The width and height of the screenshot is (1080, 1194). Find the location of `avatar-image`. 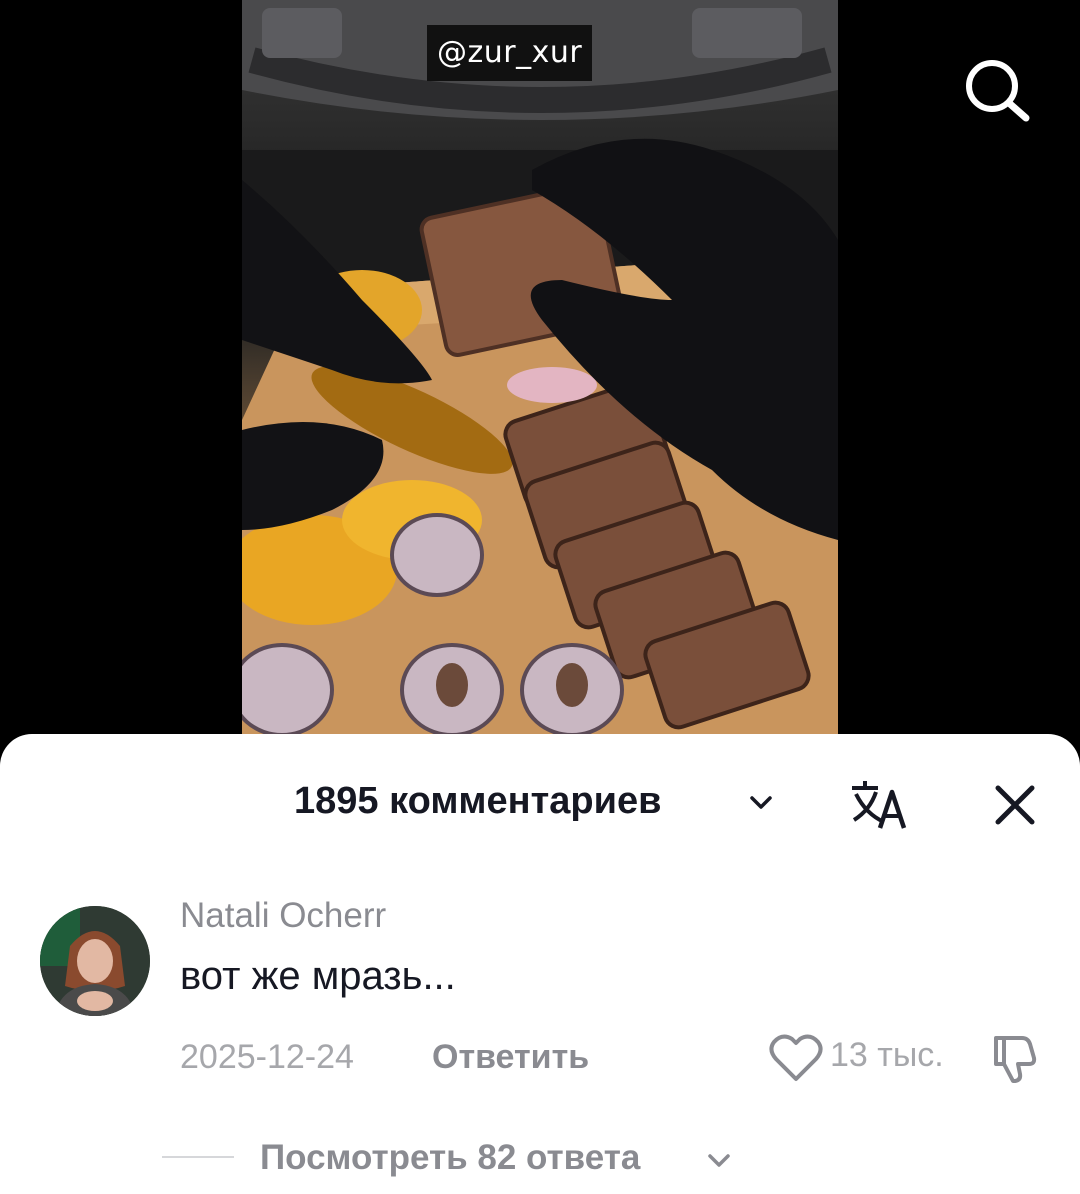

avatar-image is located at coordinates (95, 961).